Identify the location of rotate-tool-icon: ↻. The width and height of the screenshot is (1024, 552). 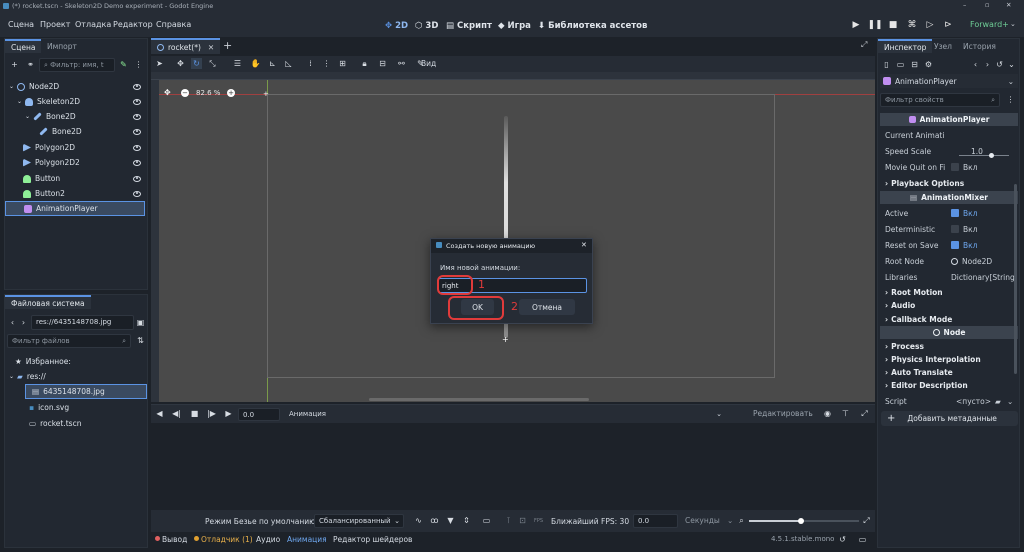
(196, 63).